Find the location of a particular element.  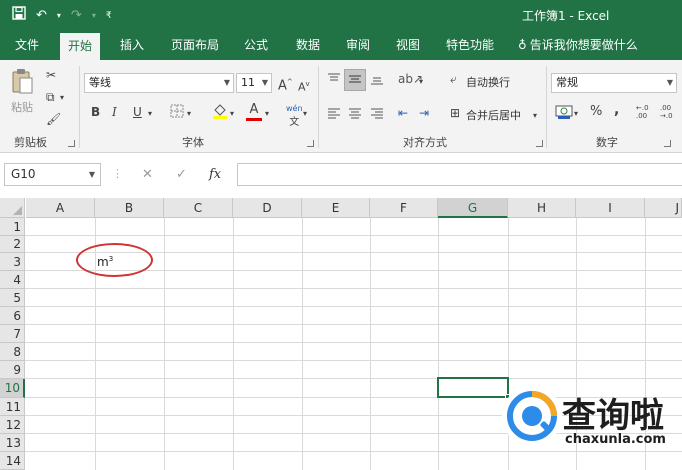

name-box: G10 ▼ is located at coordinates (52, 174).